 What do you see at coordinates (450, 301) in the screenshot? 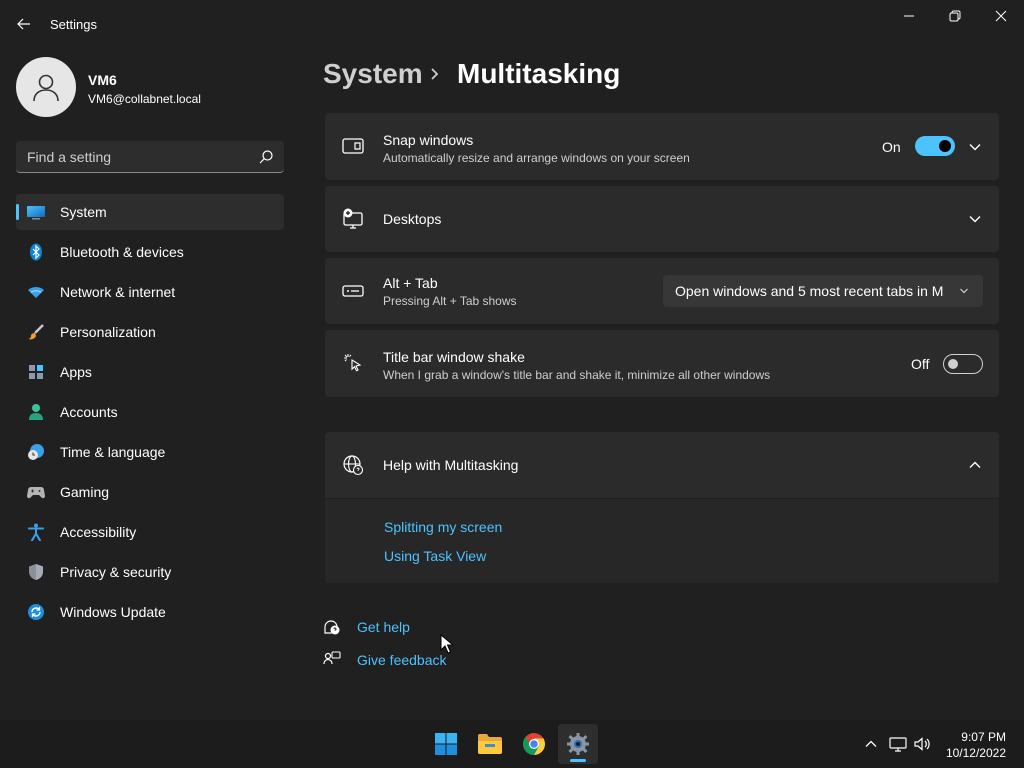
I see `alt-tab-description: Pressing Alt + Tab shows` at bounding box center [450, 301].